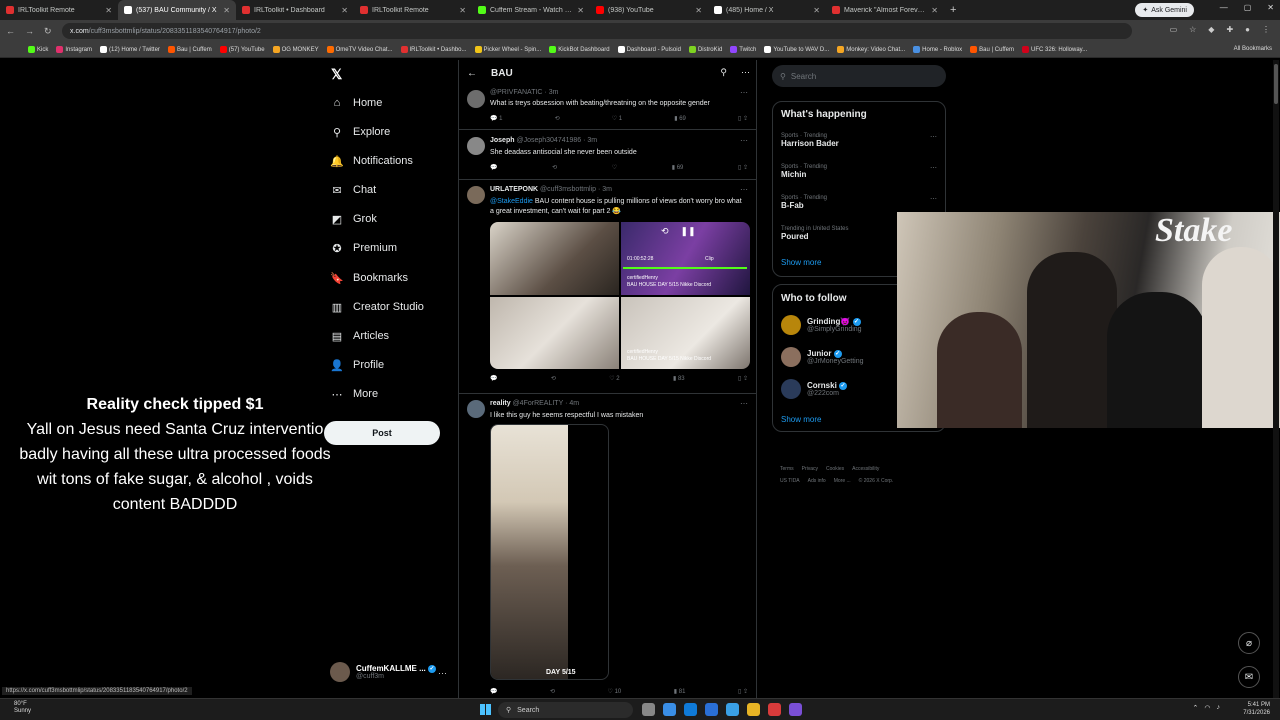 This screenshot has width=1280, height=720. What do you see at coordinates (953, 10) in the screenshot?
I see `new-tab-button: +` at bounding box center [953, 10].